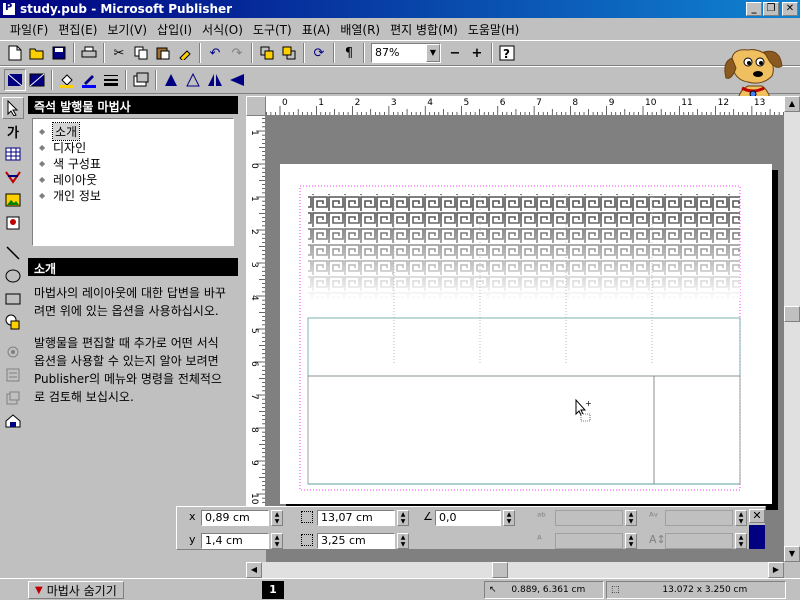  I want to click on ruler-label: 12, so click(723, 103).